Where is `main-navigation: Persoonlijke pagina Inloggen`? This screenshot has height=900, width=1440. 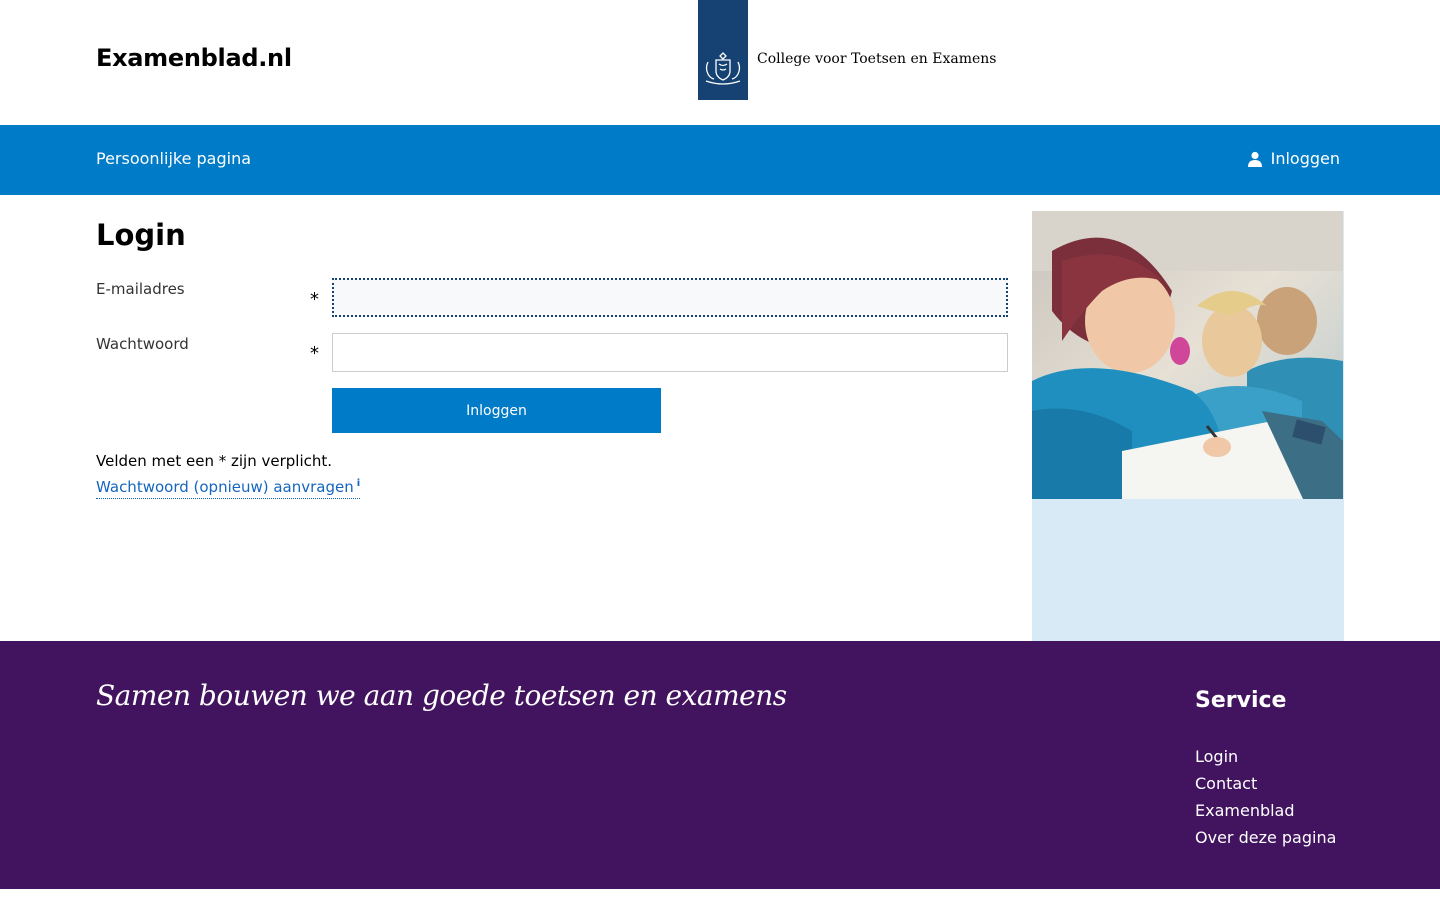
main-navigation: Persoonlijke pagina Inloggen is located at coordinates (720, 160).